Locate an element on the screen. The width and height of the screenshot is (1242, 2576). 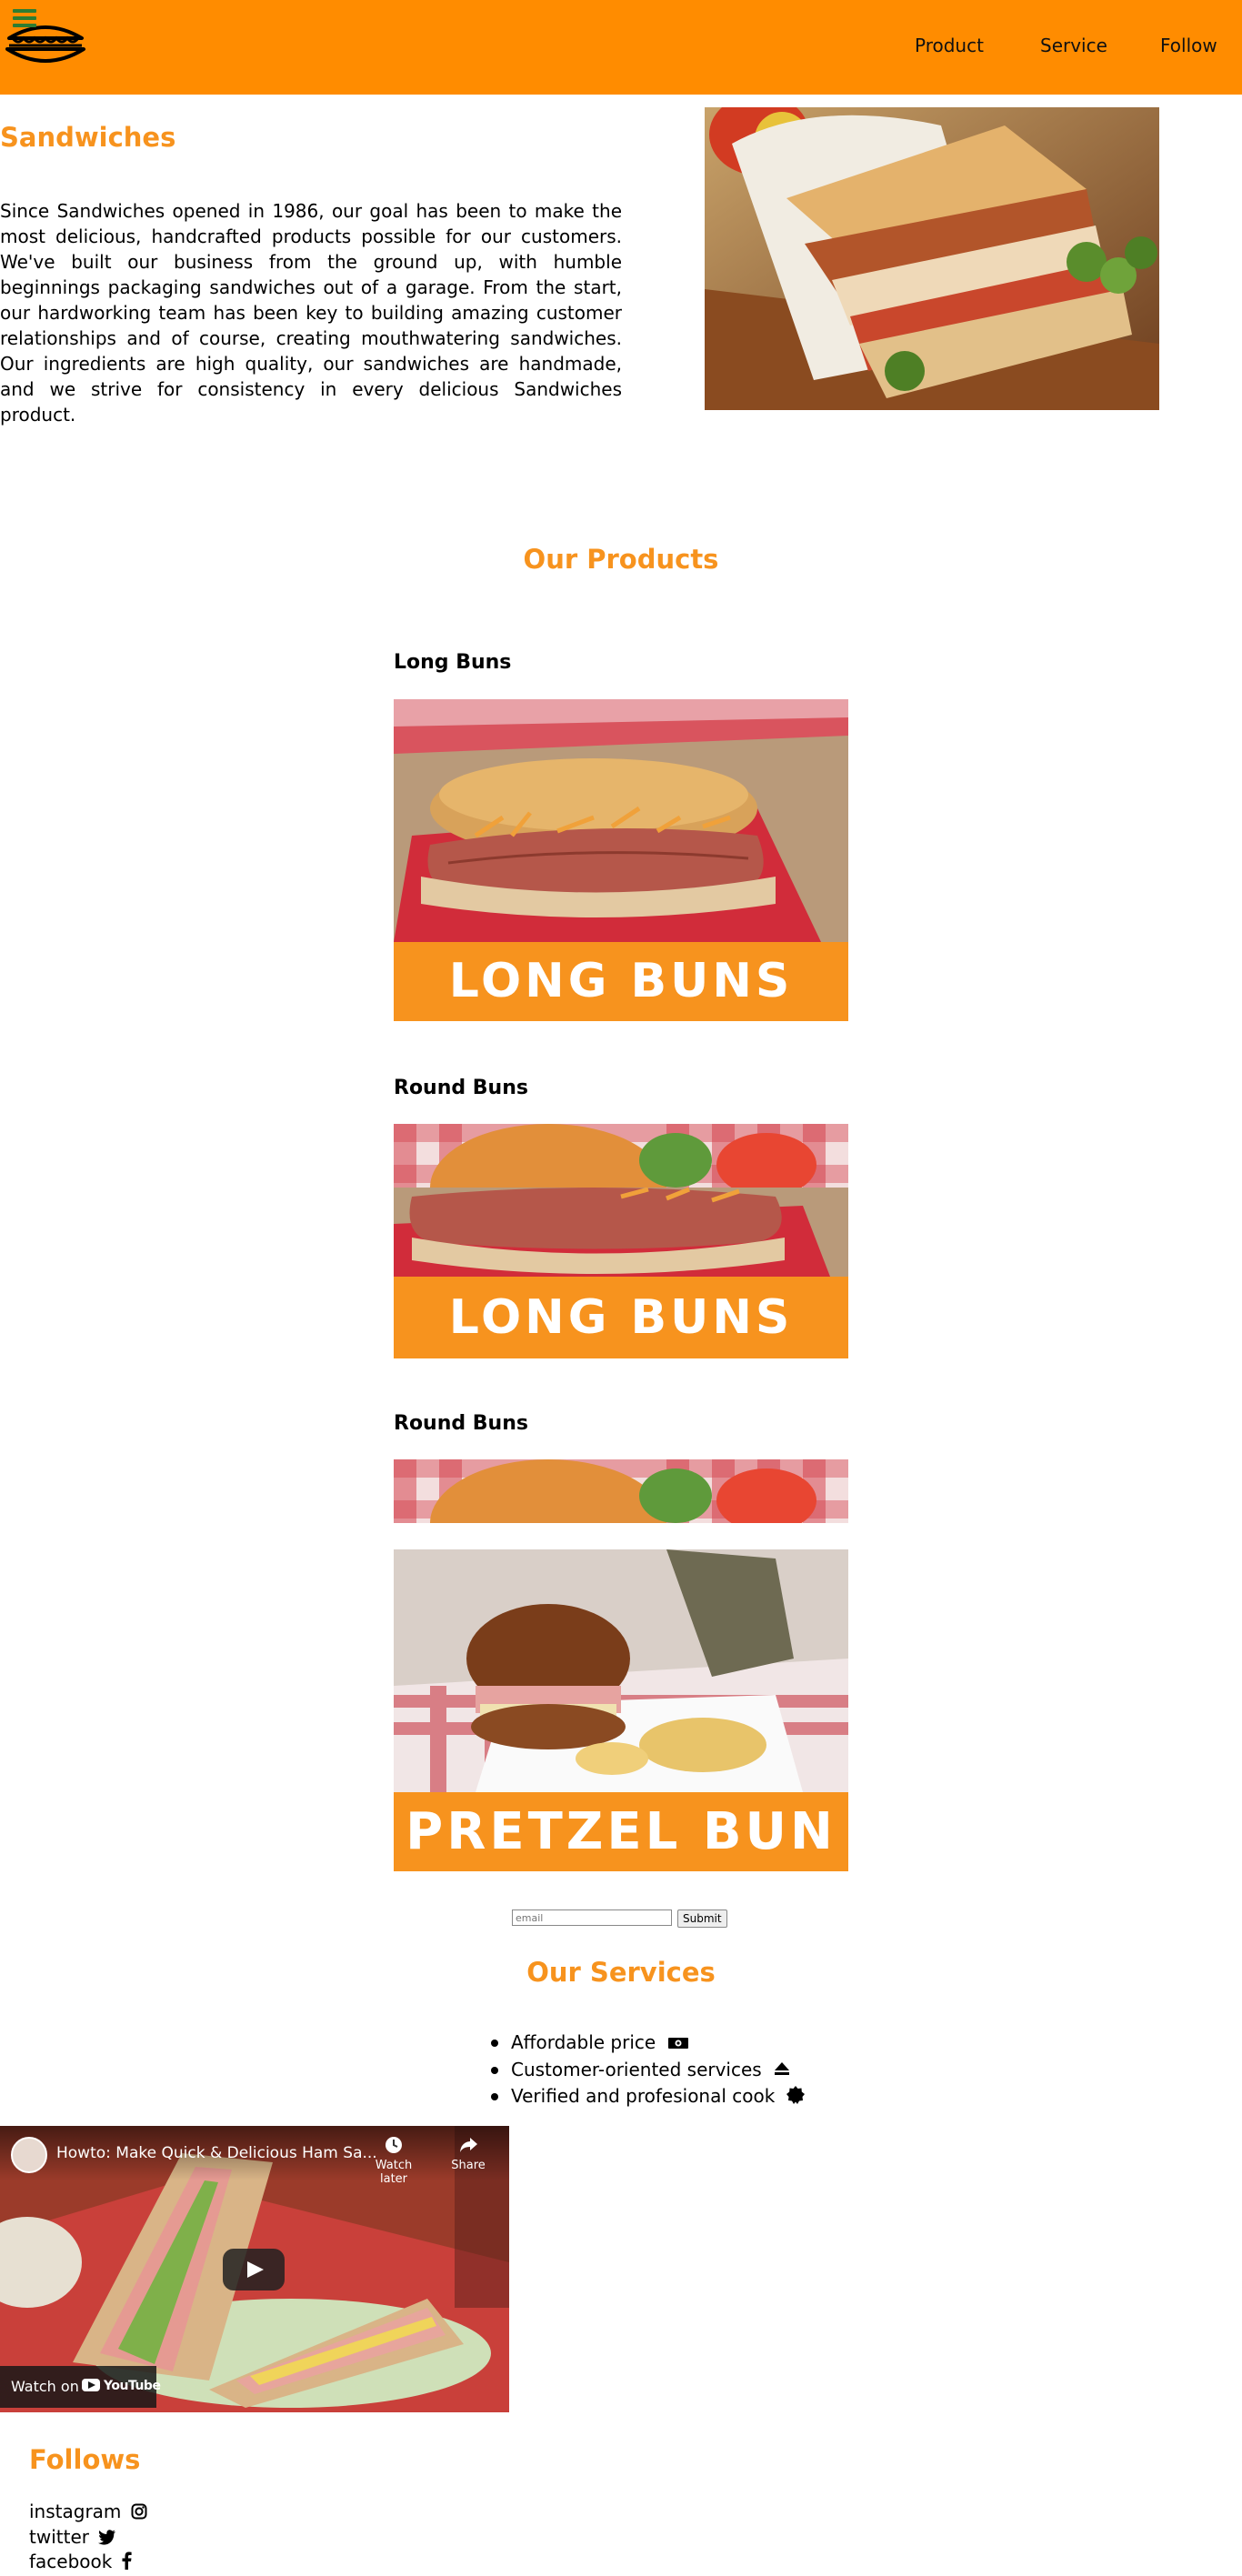
instagram-icon is located at coordinates (139, 2513).